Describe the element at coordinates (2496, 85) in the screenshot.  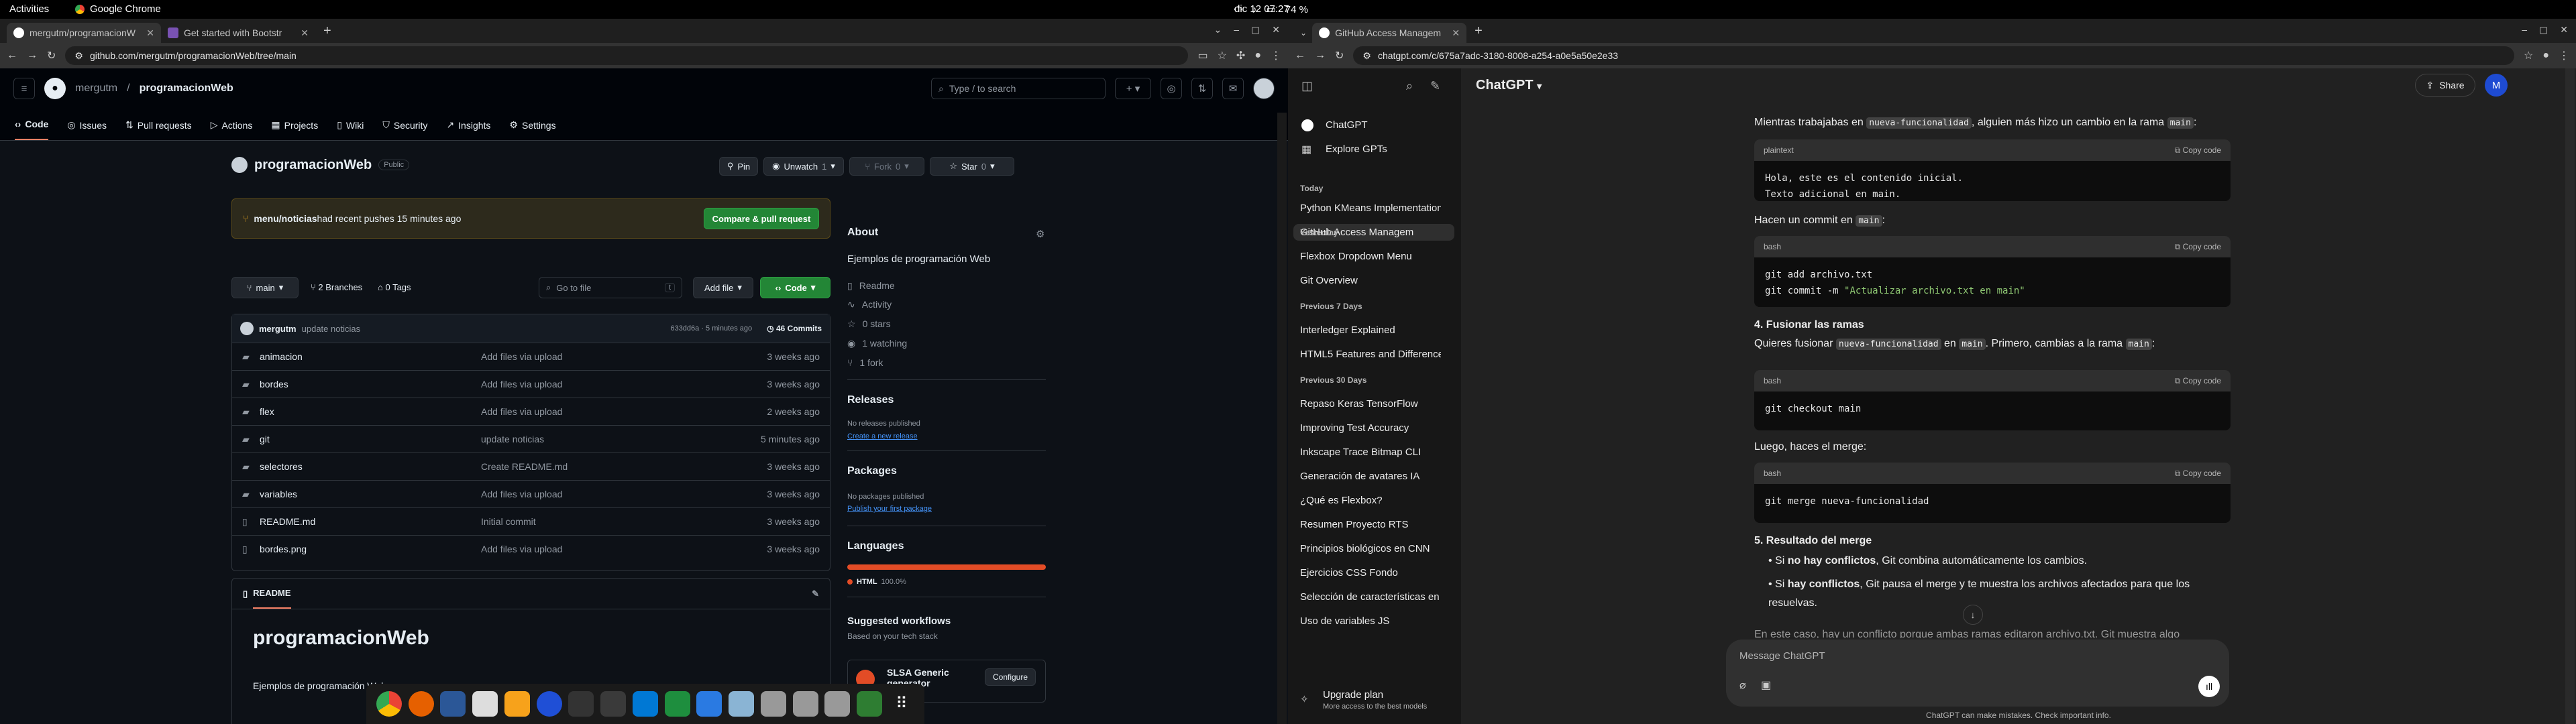
I see `user-avatar: M` at that location.